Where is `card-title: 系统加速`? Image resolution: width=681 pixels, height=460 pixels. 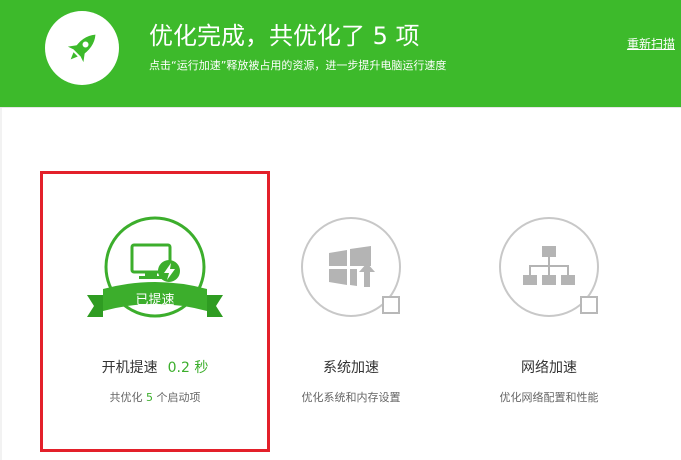 card-title: 系统加速 is located at coordinates (351, 368).